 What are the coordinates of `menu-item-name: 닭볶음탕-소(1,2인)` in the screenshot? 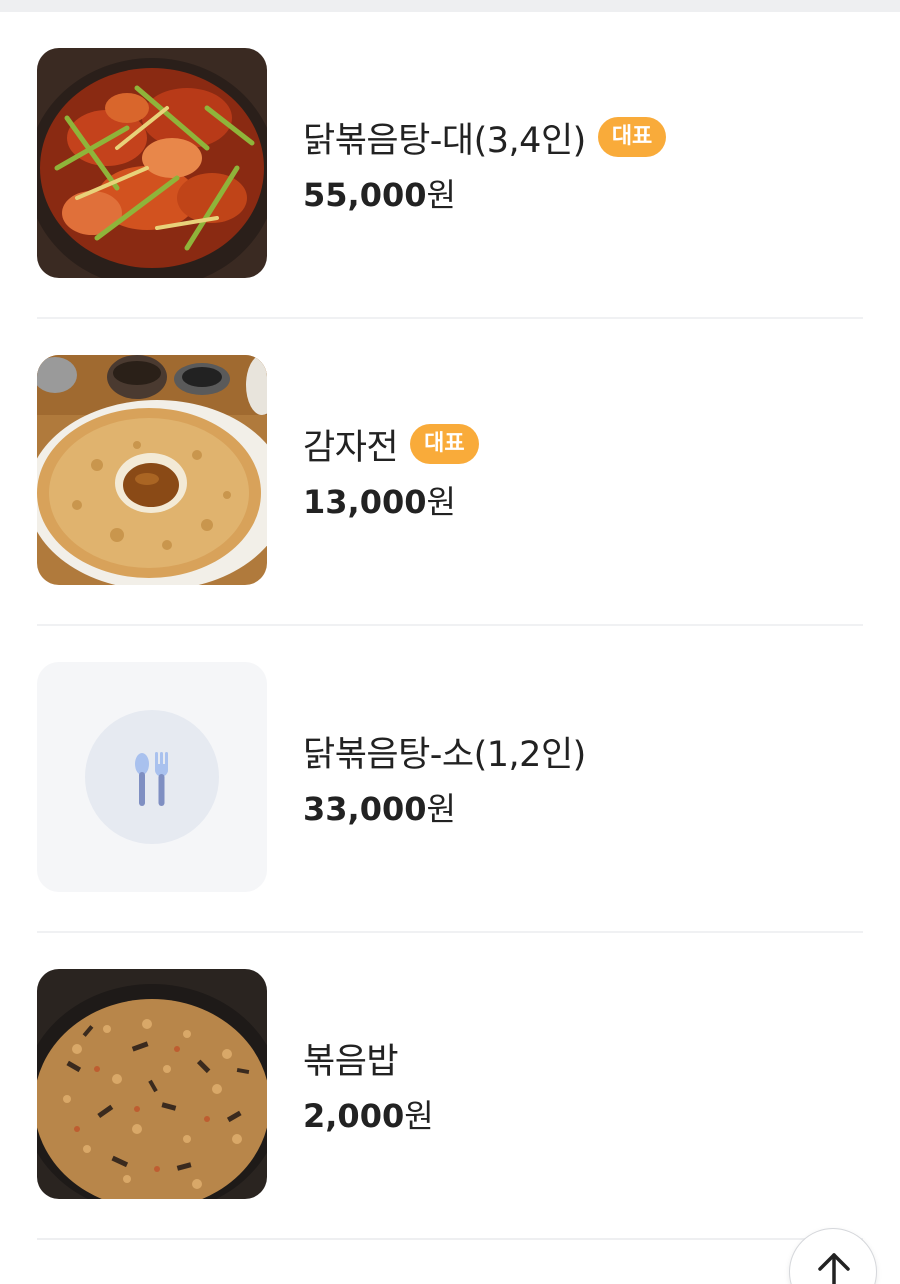 It's located at (444, 754).